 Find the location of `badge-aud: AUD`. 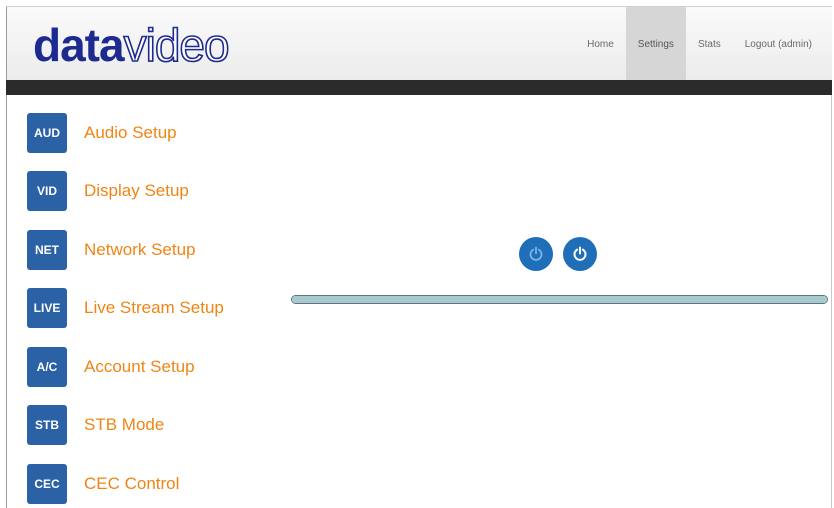

badge-aud: AUD is located at coordinates (47, 133).